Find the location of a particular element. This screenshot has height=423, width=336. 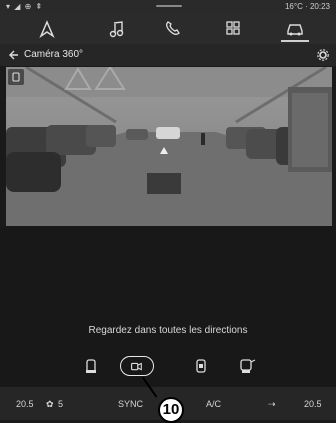

gear-icon is located at coordinates (323, 55).